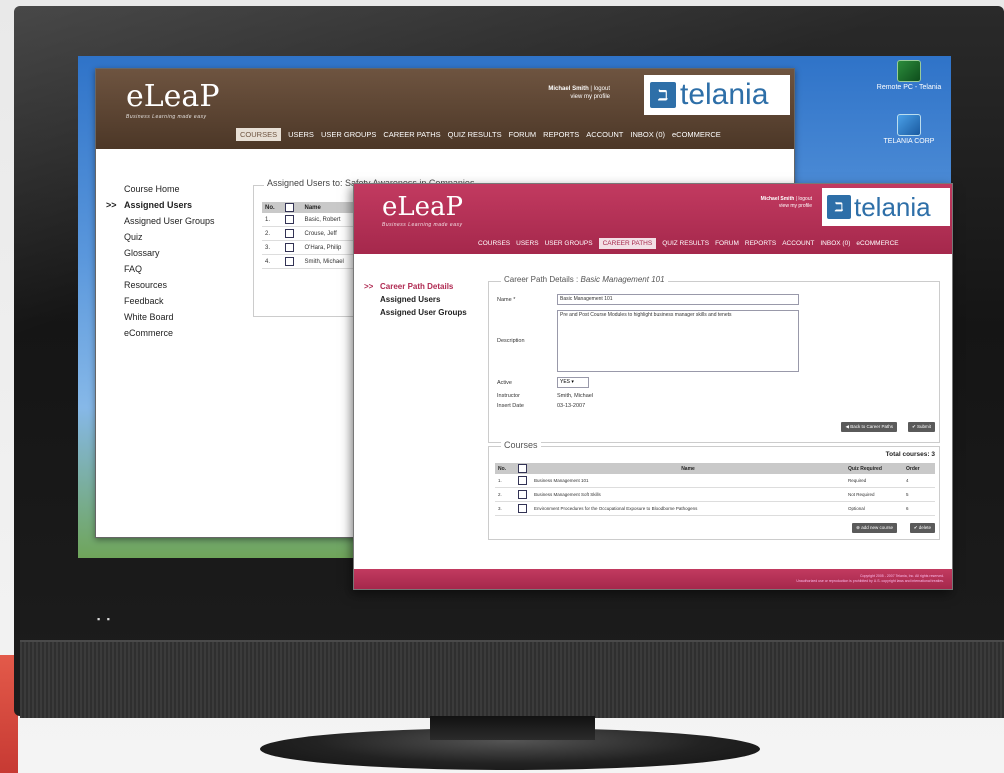 This screenshot has width=1004, height=773. What do you see at coordinates (330, 247) in the screenshot?
I see `user-name-cell: O'Hara, Philip` at bounding box center [330, 247].